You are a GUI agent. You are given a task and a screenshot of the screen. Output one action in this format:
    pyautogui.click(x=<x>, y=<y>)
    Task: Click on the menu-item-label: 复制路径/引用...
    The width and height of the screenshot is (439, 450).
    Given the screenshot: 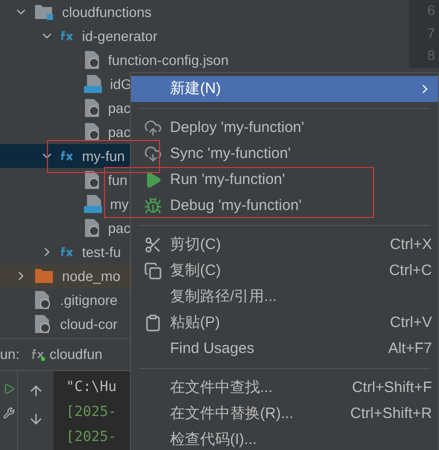 What is the action you would take?
    pyautogui.click(x=224, y=296)
    